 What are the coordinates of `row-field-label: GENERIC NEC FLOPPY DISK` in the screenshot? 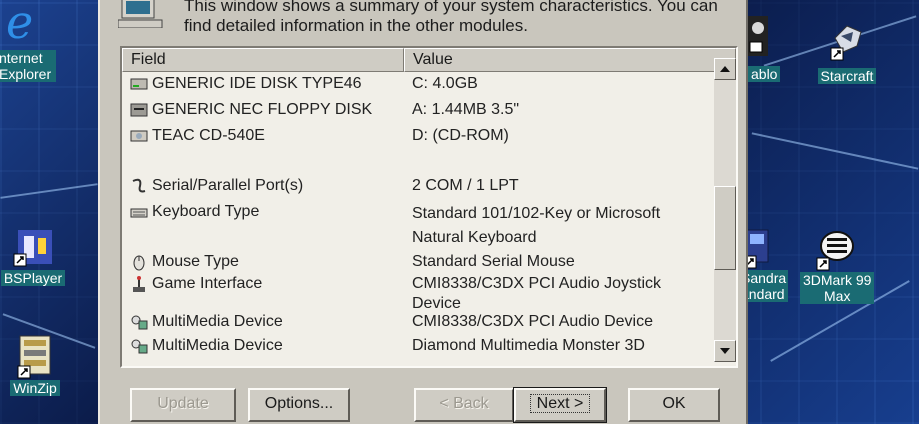 It's located at (262, 109).